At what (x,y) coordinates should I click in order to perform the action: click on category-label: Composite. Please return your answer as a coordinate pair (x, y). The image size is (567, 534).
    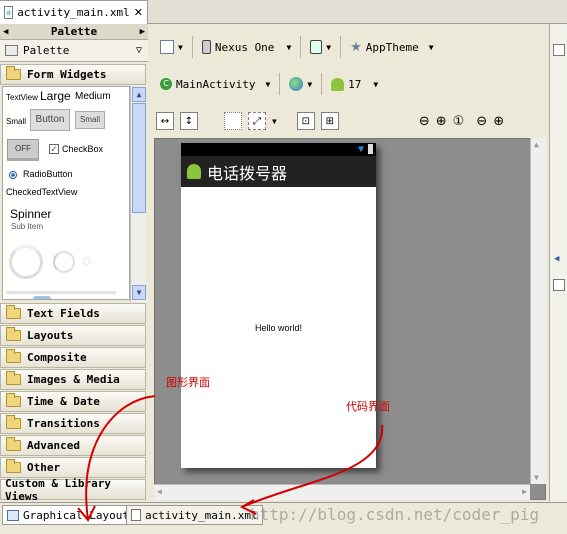
    Looking at the image, I should click on (57, 357).